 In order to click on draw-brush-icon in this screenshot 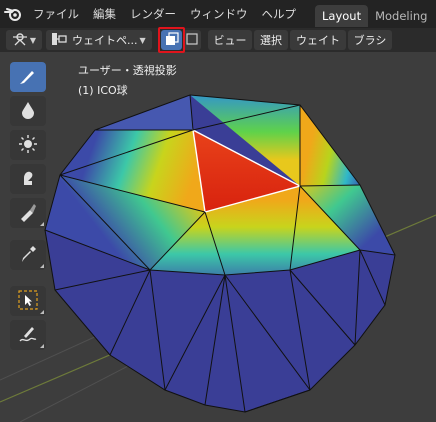, I will do `click(28, 77)`.